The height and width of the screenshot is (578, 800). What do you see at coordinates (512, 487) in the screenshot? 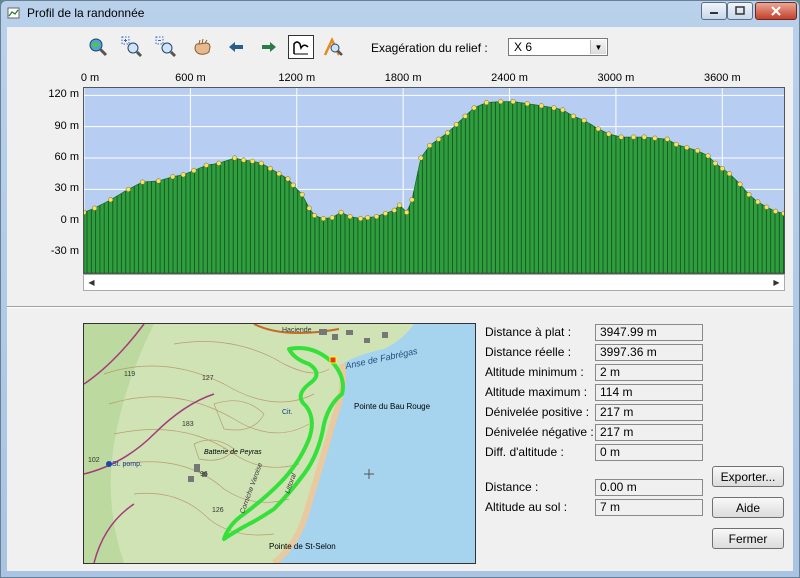
I see `stat-label: Distance :` at bounding box center [512, 487].